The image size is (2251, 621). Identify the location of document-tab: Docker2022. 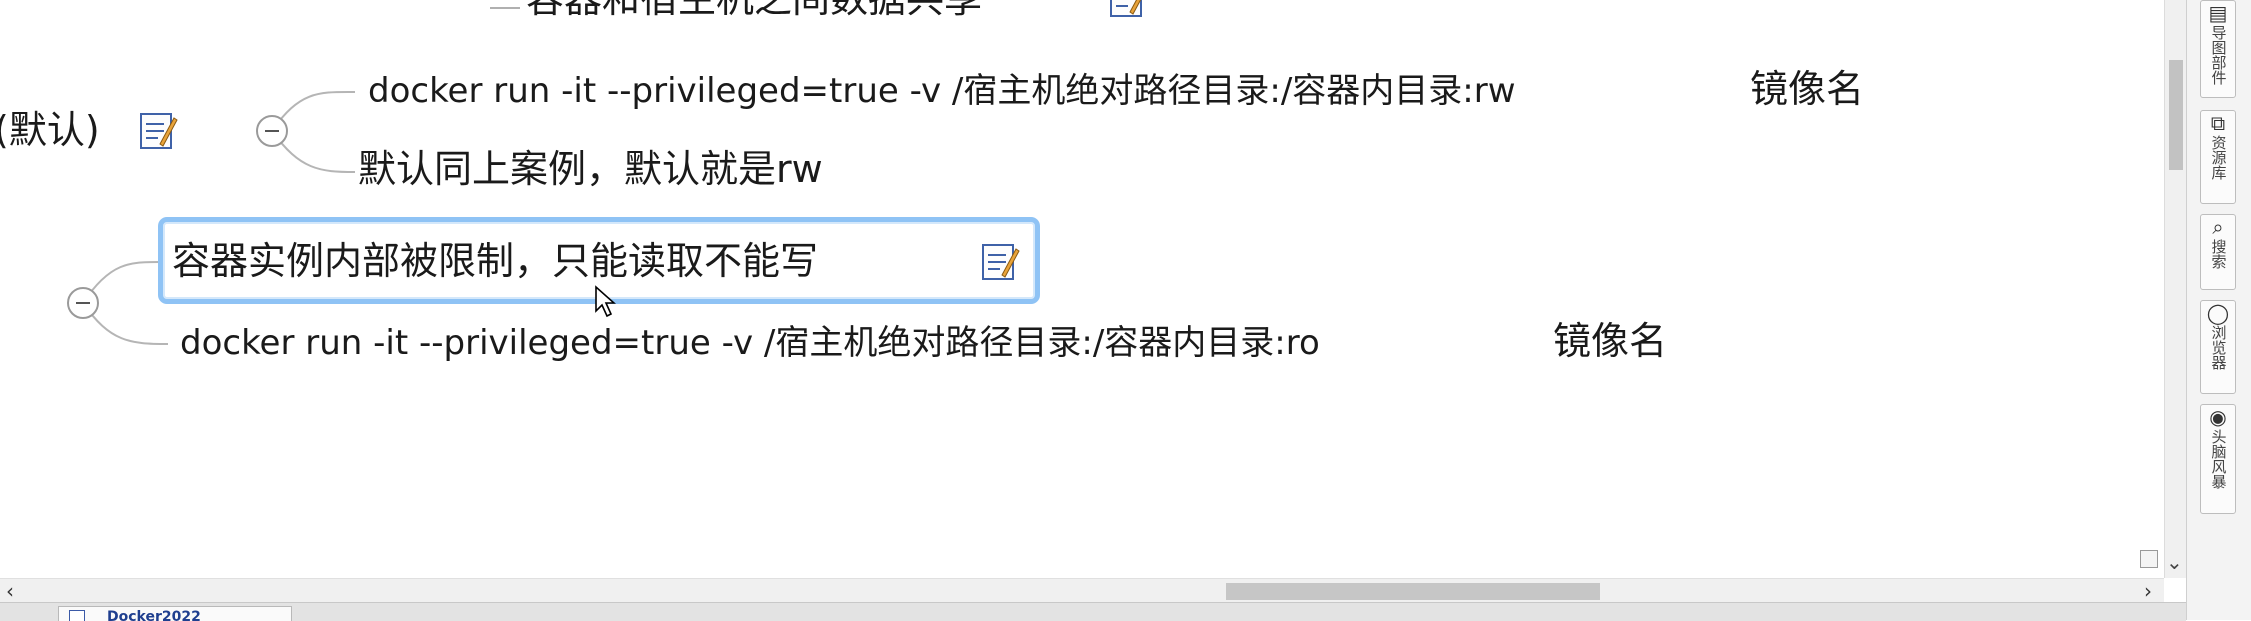
(175, 613).